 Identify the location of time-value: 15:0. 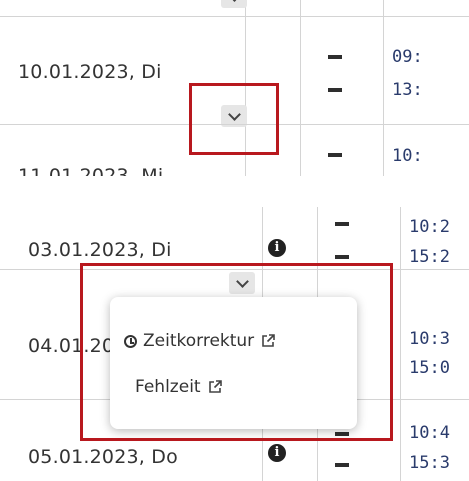
(429, 368).